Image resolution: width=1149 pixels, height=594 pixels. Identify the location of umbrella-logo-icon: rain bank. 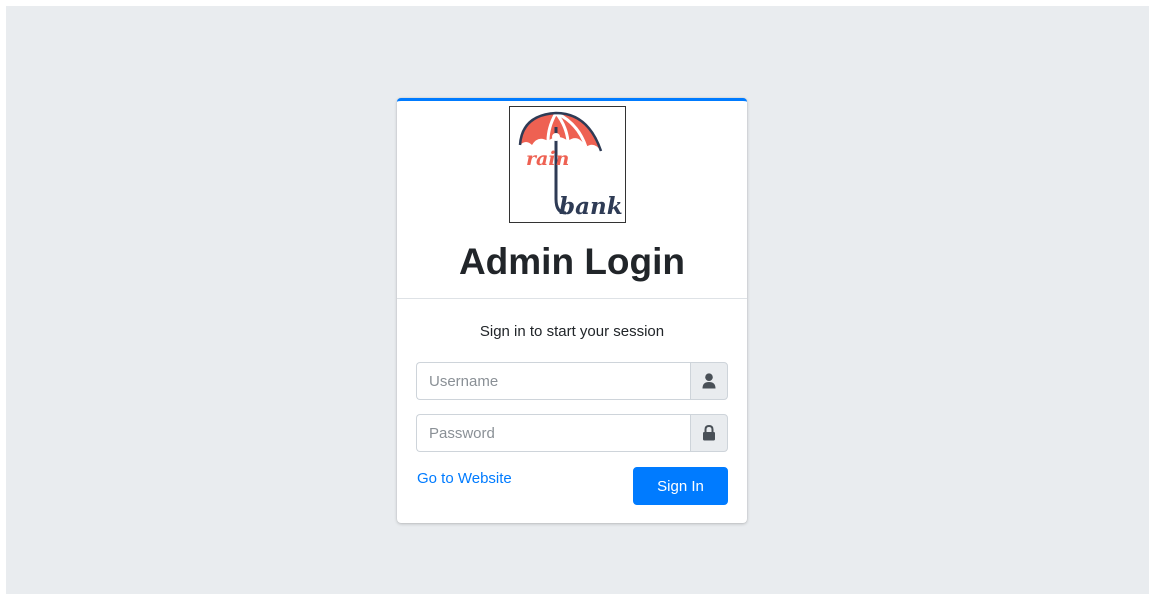
(570, 165).